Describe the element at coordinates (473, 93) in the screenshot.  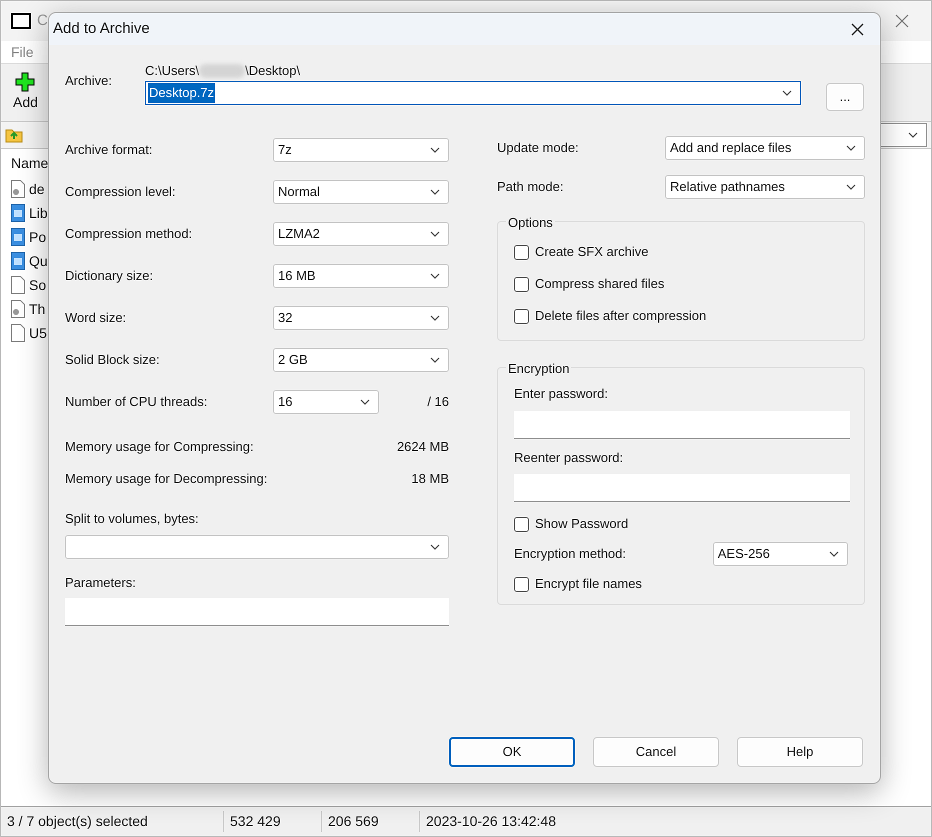
I see `archive-name-field: Desktop.7z` at that location.